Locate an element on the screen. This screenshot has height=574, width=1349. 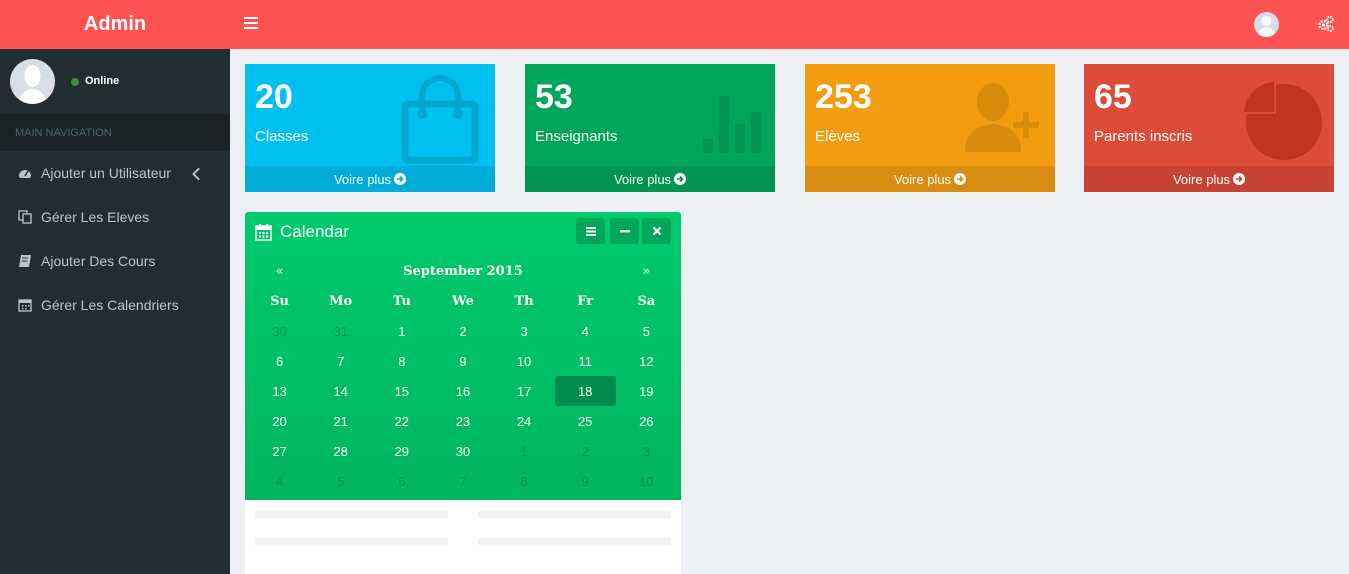
sidebar-item-label: Gérer Les Calendriers is located at coordinates (110, 305).